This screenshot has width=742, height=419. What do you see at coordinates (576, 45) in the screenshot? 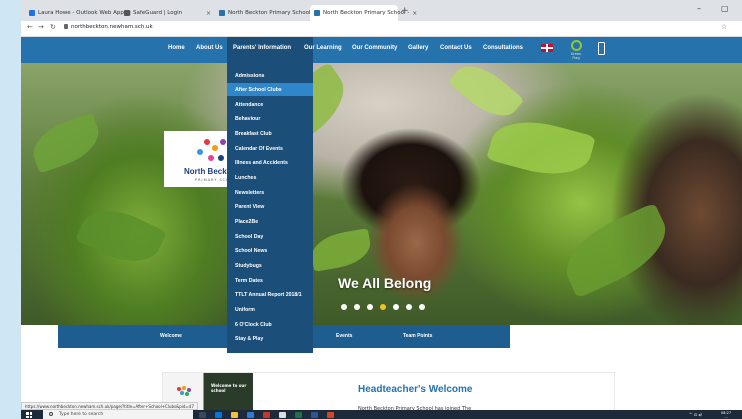
I see `green-ring-icon` at bounding box center [576, 45].